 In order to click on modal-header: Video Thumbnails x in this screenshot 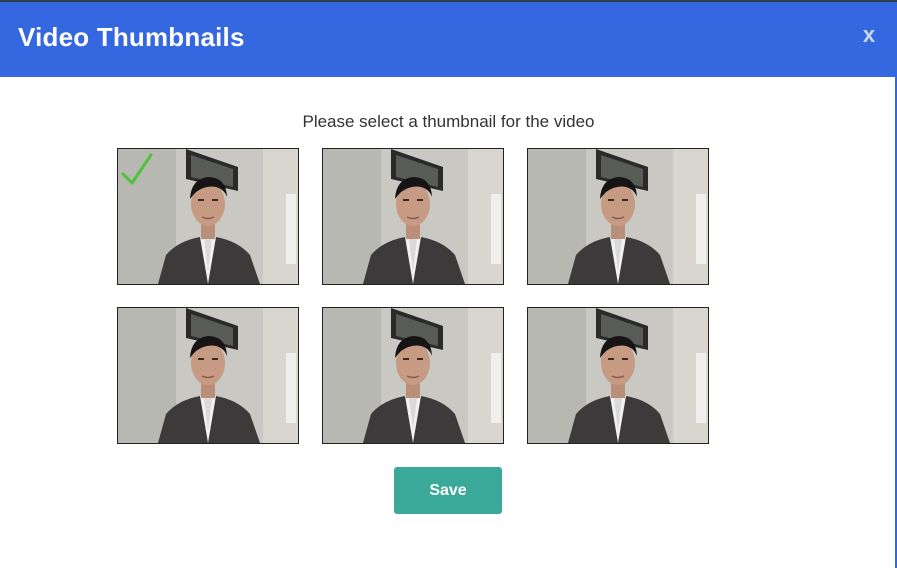, I will do `click(448, 39)`.